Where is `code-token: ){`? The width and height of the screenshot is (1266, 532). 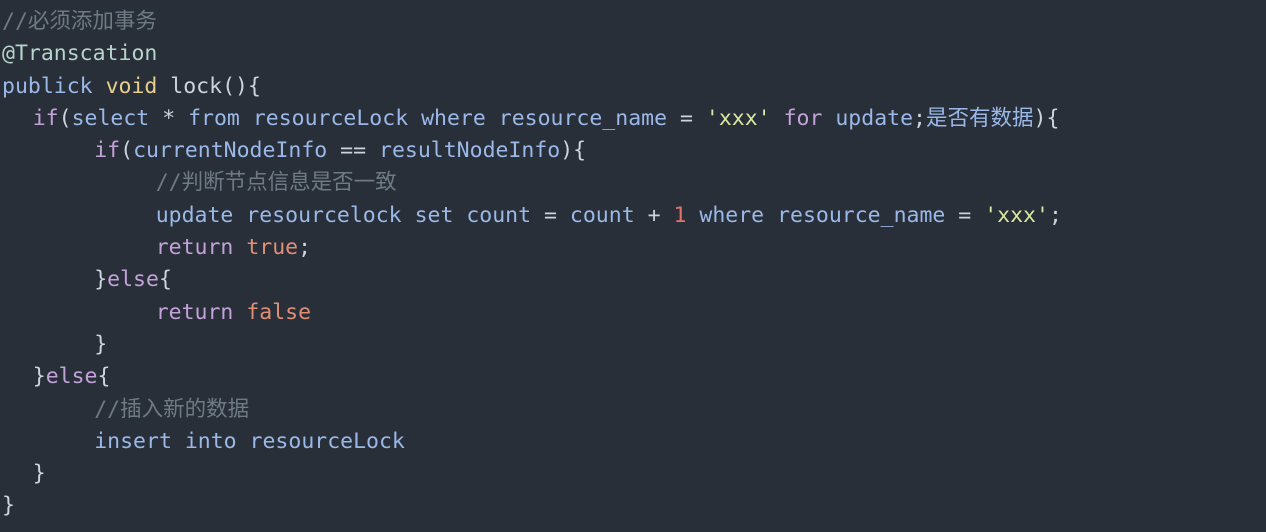
code-token: ){ is located at coordinates (573, 151).